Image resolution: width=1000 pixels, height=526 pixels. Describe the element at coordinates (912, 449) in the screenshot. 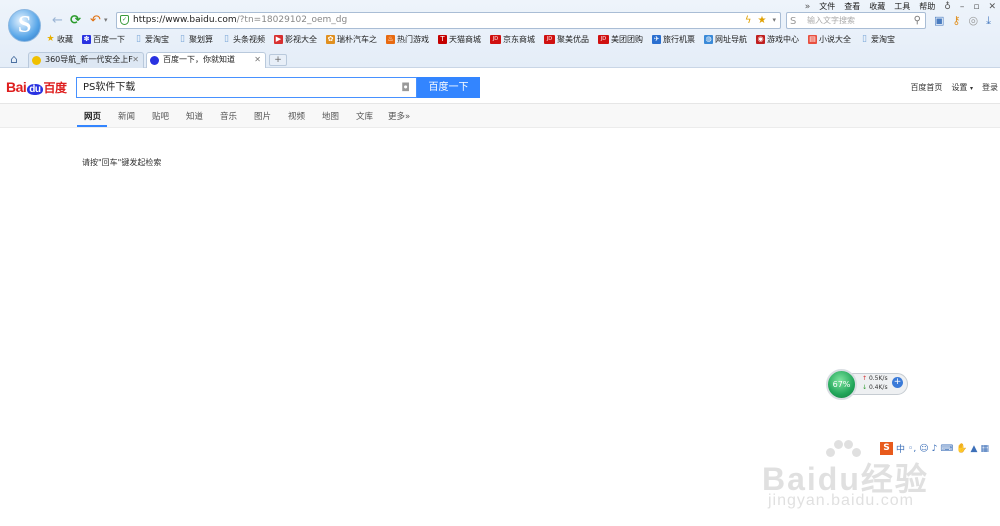

I see `ime-punct-icon: ◦,` at that location.